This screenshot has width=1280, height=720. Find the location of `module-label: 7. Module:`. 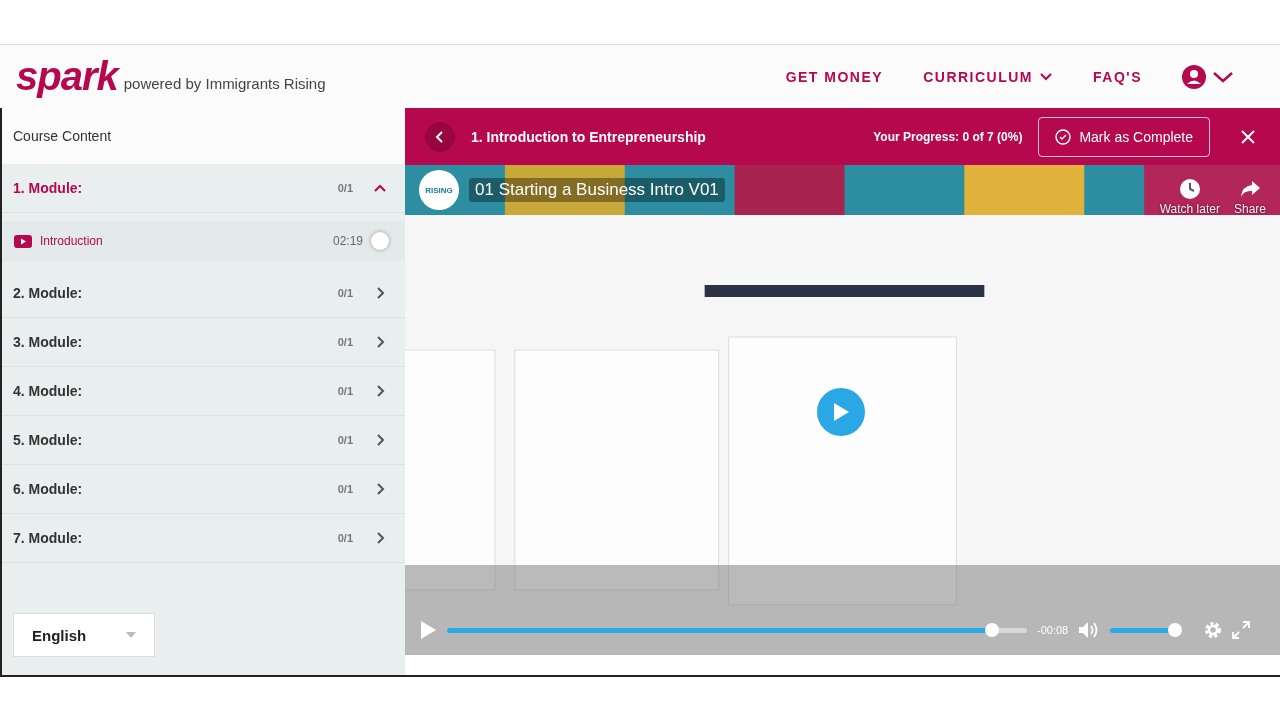

module-label: 7. Module: is located at coordinates (48, 538).